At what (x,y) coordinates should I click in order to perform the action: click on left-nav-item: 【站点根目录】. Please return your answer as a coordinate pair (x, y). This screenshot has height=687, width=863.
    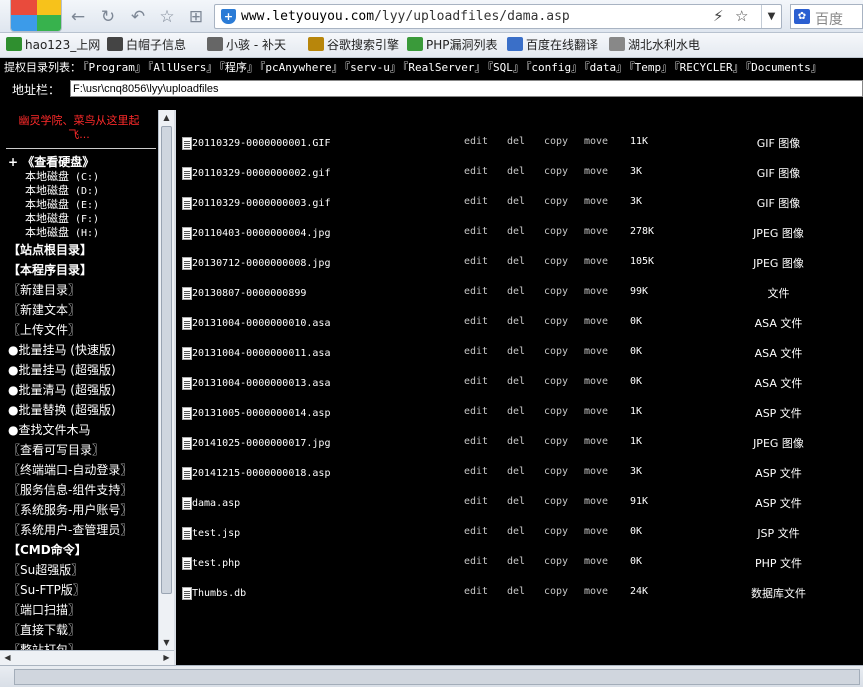
    Looking at the image, I should click on (50, 250).